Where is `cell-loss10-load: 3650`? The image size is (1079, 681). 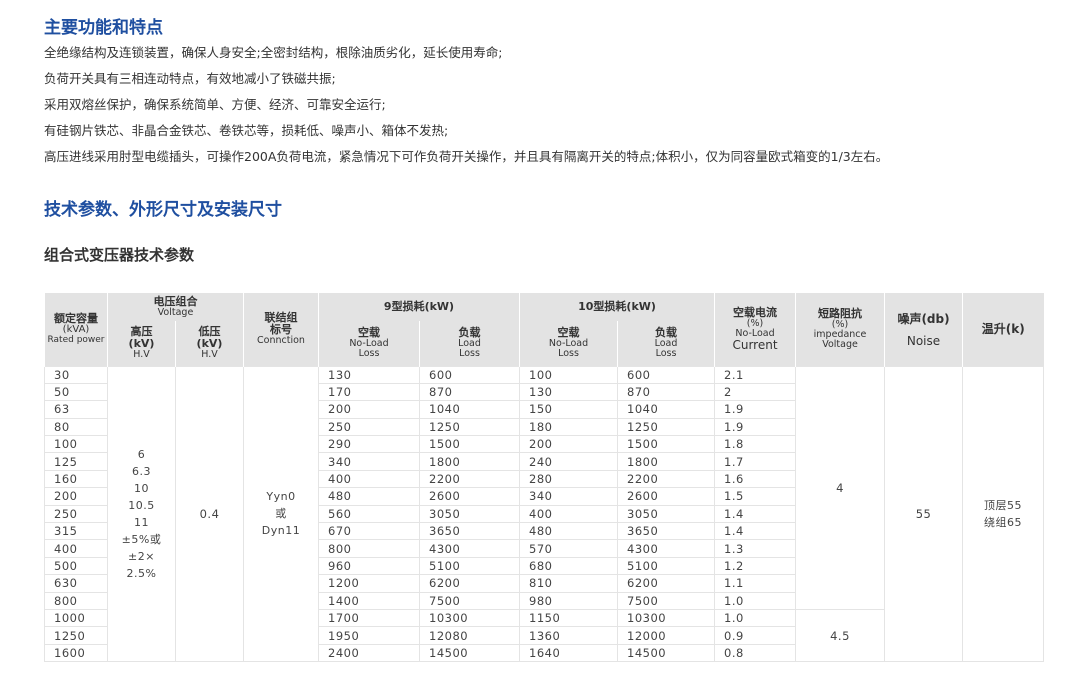
cell-loss10-load: 3650 is located at coordinates (666, 531).